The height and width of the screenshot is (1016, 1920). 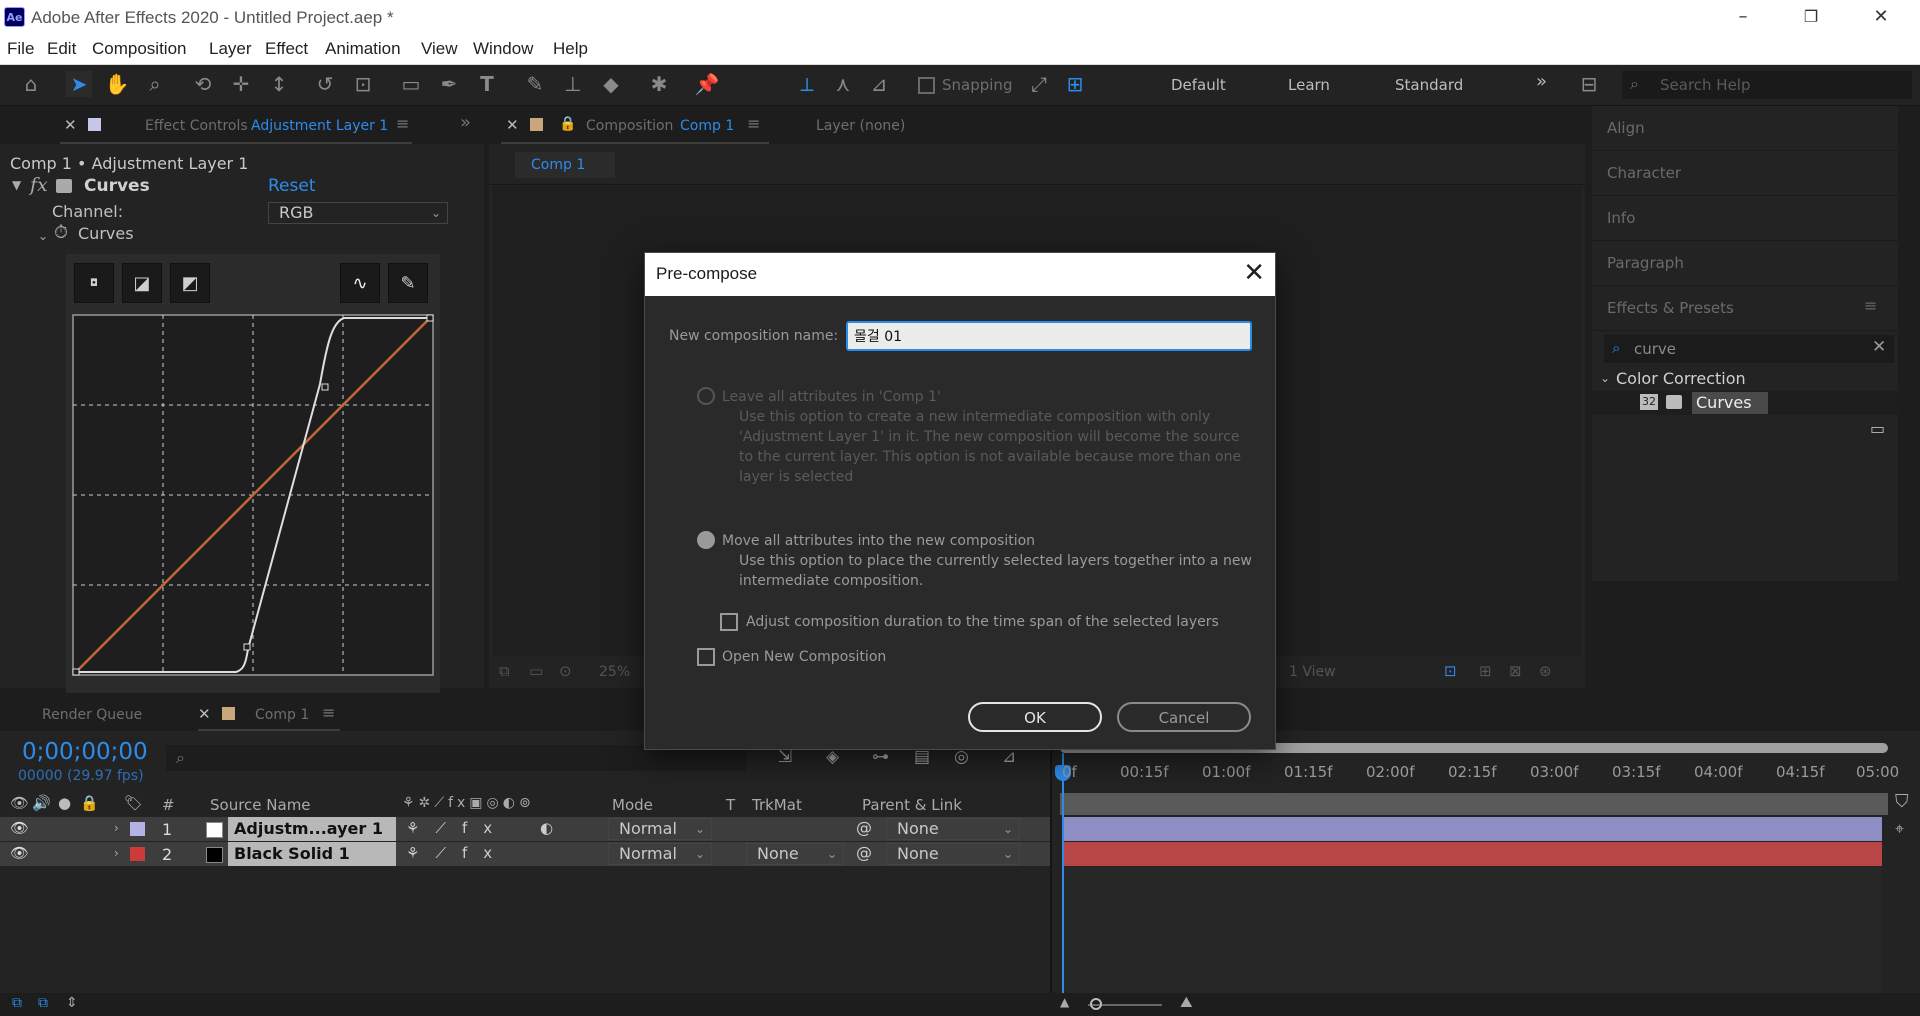 What do you see at coordinates (1589, 84) in the screenshot?
I see `sync-settings-icon: ⊟` at bounding box center [1589, 84].